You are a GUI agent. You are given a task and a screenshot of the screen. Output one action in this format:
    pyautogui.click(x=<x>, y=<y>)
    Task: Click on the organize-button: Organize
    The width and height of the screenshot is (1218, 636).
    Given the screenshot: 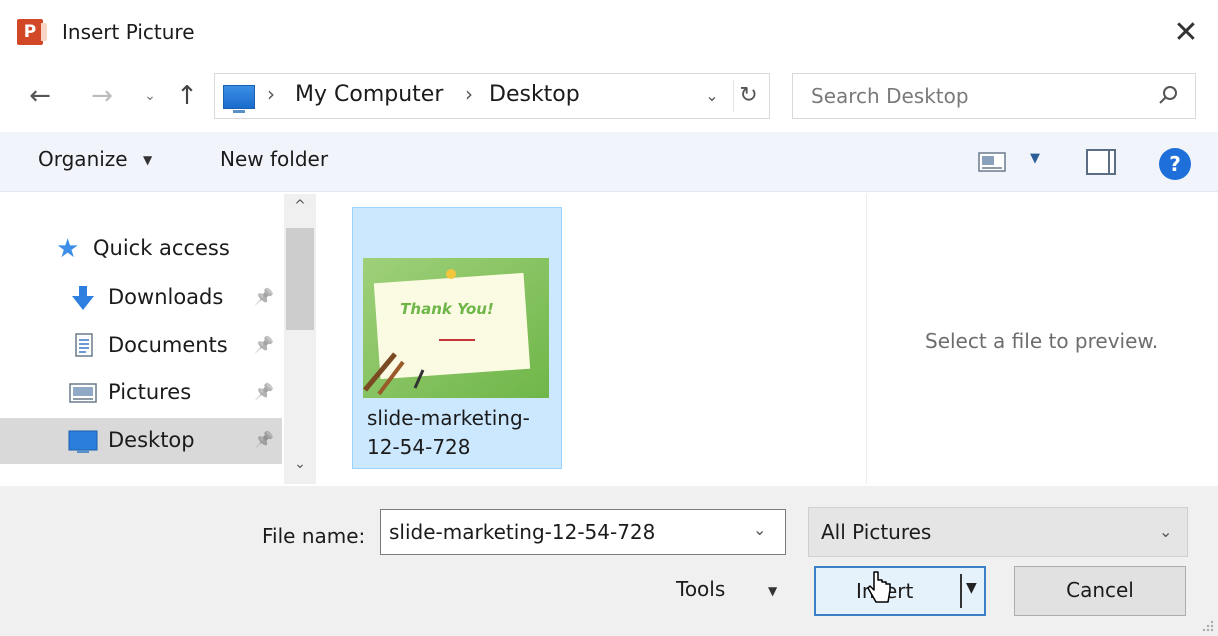 What is the action you would take?
    pyautogui.click(x=83, y=159)
    